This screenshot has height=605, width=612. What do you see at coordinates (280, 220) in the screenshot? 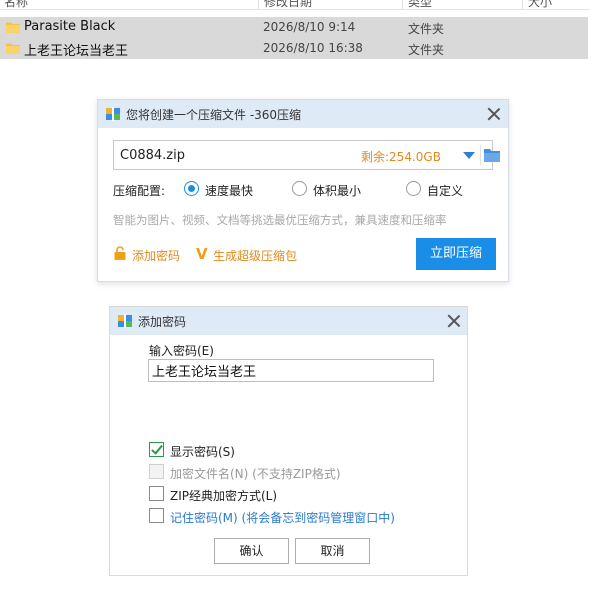
I see `compress-hint-text: 智能为图片、视频、文档等挑选最优压缩方式，兼具速度和压缩率` at bounding box center [280, 220].